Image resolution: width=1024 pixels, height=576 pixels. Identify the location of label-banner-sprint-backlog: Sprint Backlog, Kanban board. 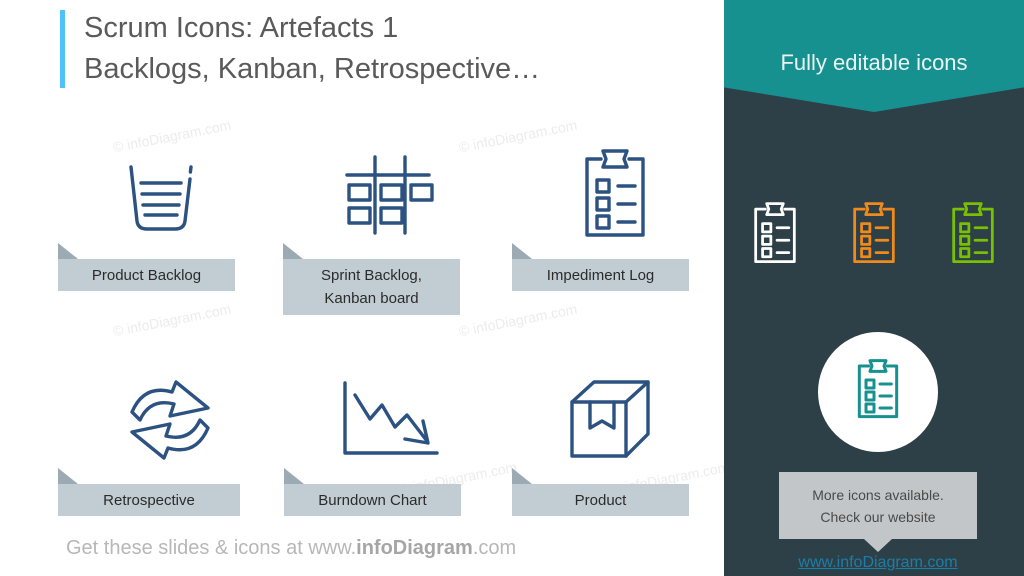
(371, 279).